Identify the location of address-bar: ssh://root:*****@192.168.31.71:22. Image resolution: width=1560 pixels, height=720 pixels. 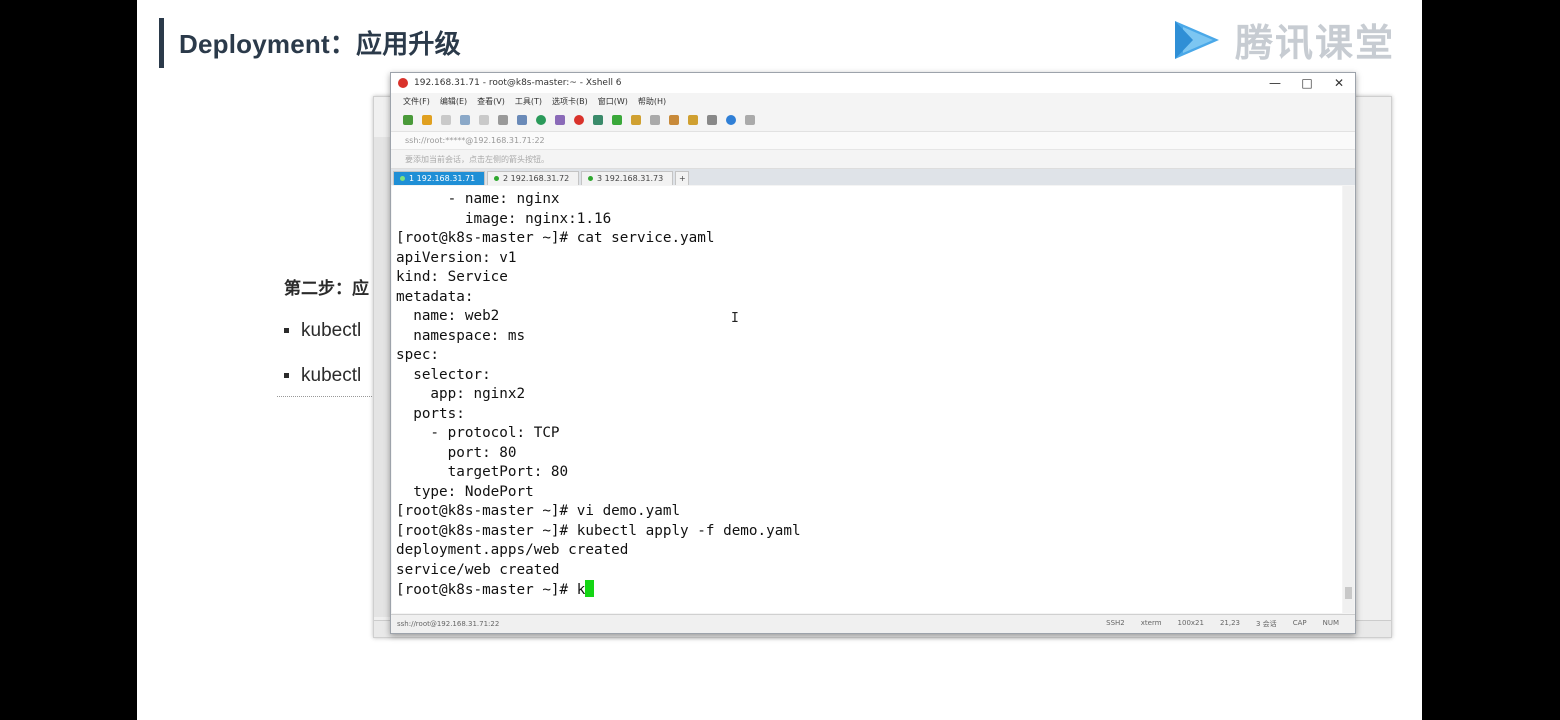
(873, 141).